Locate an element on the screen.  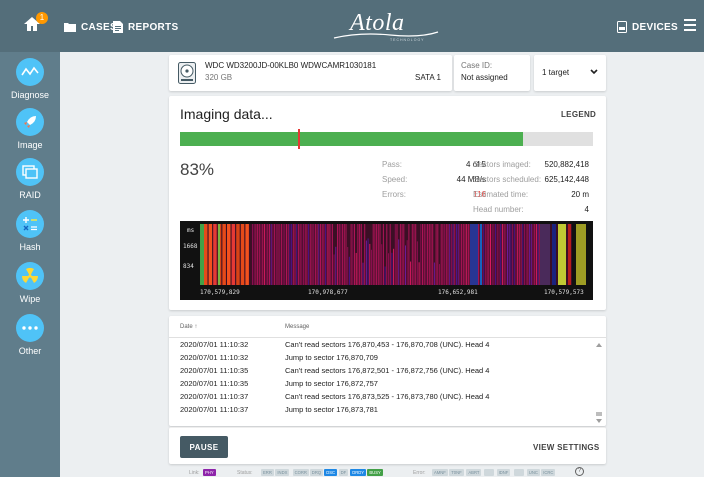
stat-head-number-label: Head number: is located at coordinates (498, 209).